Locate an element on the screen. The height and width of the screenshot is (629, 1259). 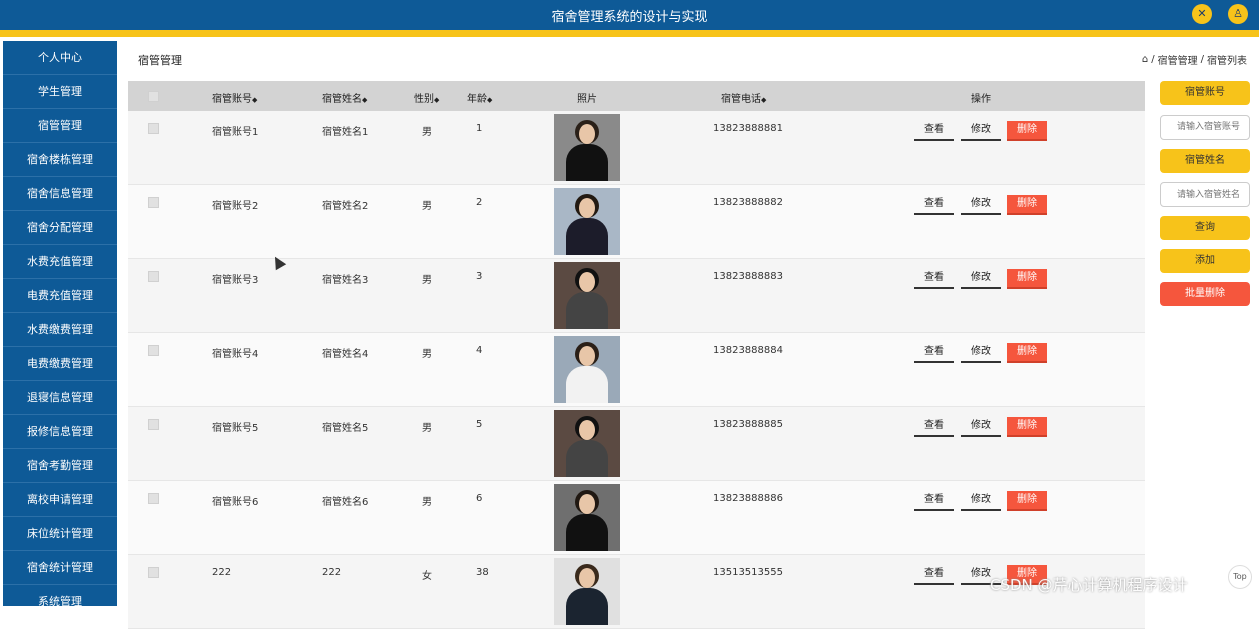
col-account-header: 宿管账号◆ is located at coordinates (234, 97).